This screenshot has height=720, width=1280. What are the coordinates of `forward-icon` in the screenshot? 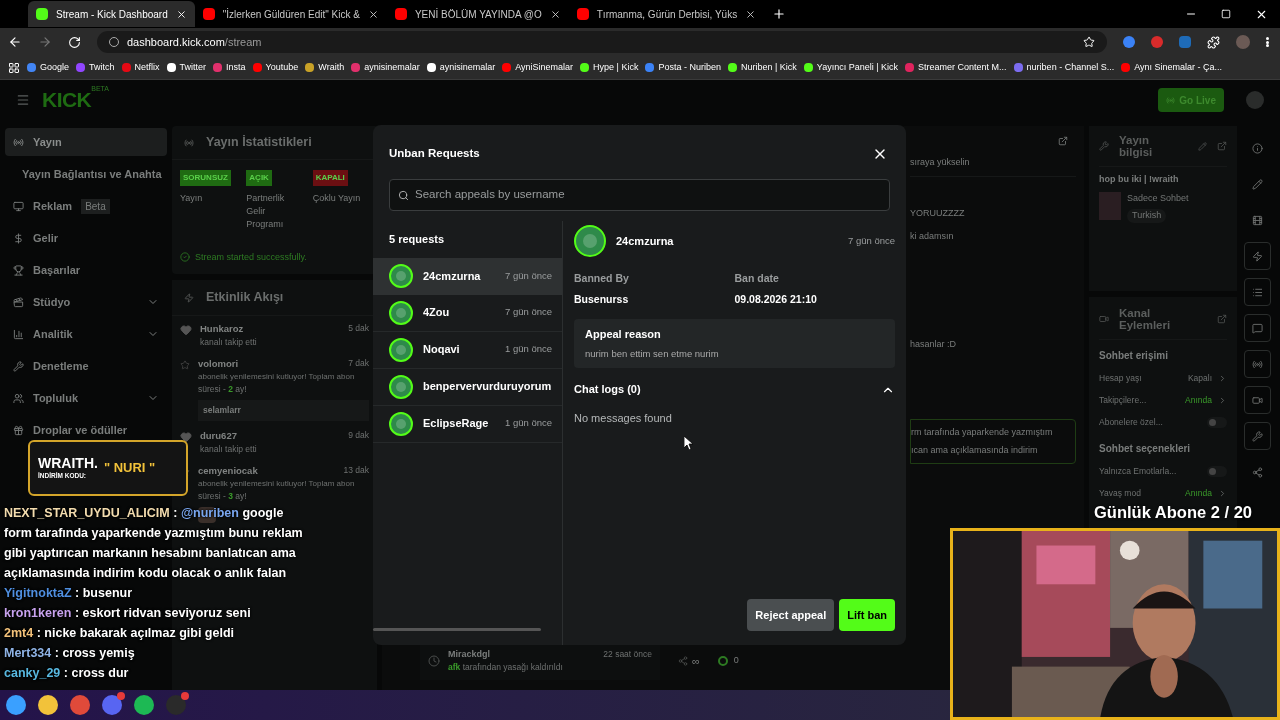 It's located at (45, 42).